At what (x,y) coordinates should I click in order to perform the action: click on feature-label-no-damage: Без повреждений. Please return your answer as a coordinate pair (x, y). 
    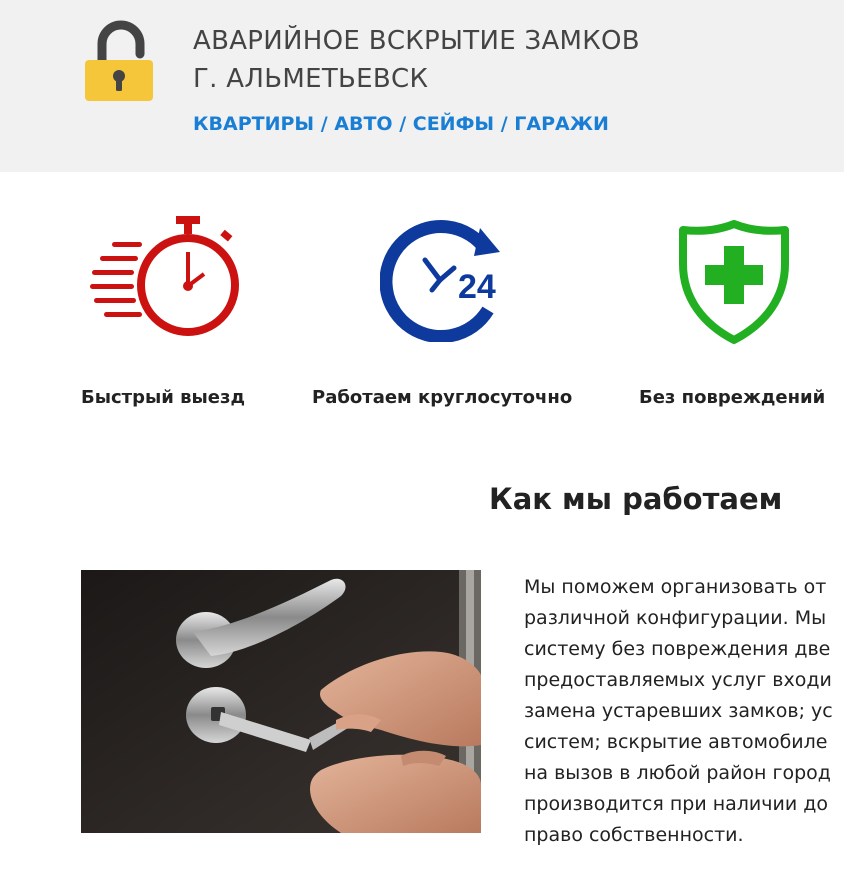
    Looking at the image, I should click on (732, 397).